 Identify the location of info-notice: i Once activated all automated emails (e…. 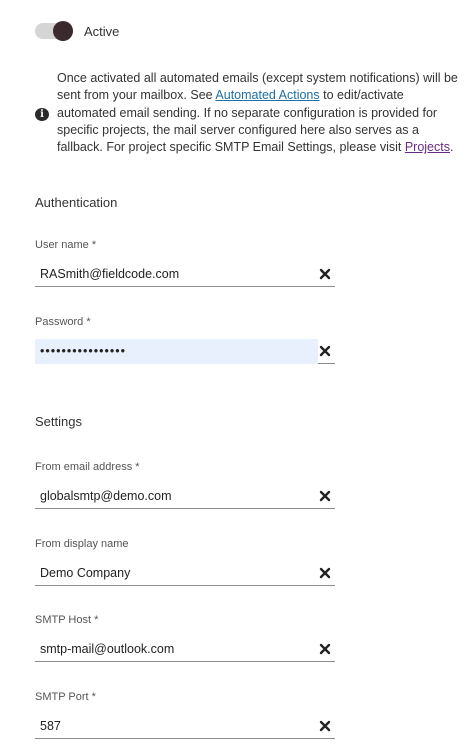
(250, 113).